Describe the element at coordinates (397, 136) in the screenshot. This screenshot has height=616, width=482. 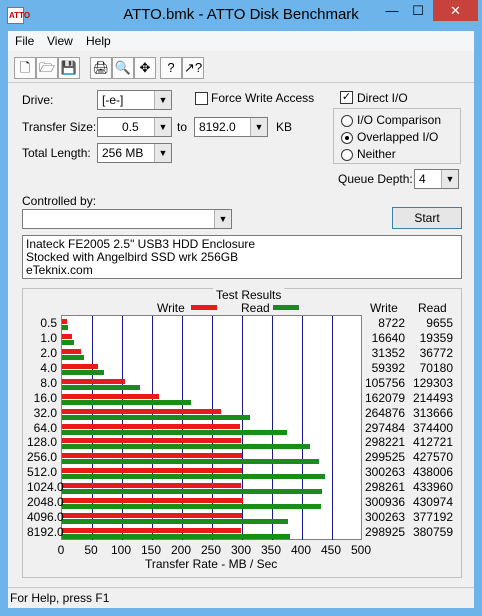
I see `io-mode-group: I/O Comparison Overlapped I/O Neither` at that location.